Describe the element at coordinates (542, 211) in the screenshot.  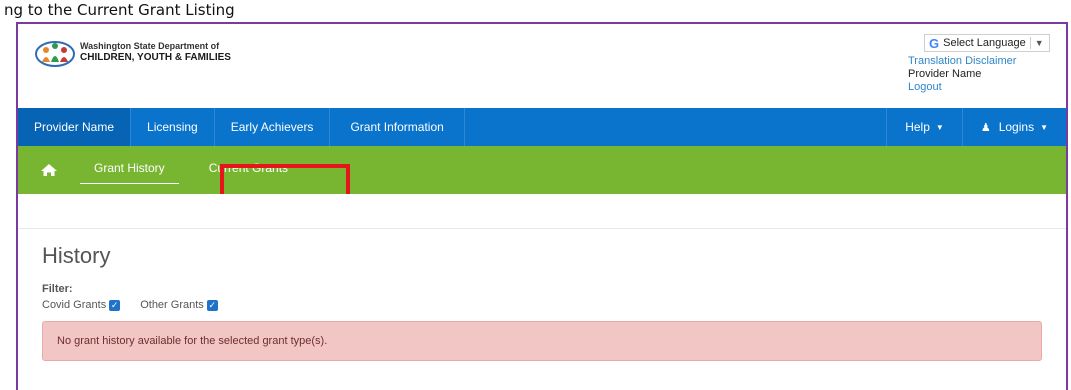
I see `spacer-band` at that location.